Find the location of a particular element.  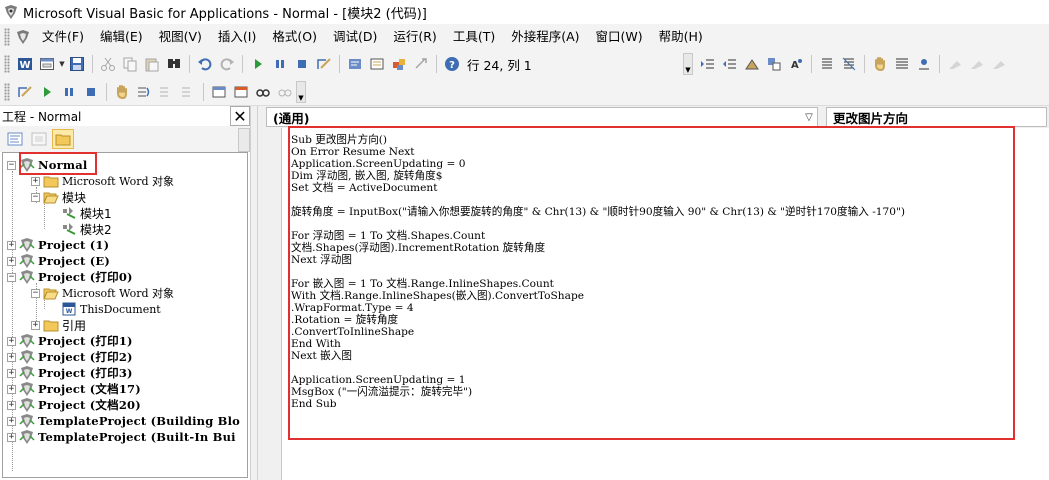

list-constants-icon is located at coordinates (774, 64).